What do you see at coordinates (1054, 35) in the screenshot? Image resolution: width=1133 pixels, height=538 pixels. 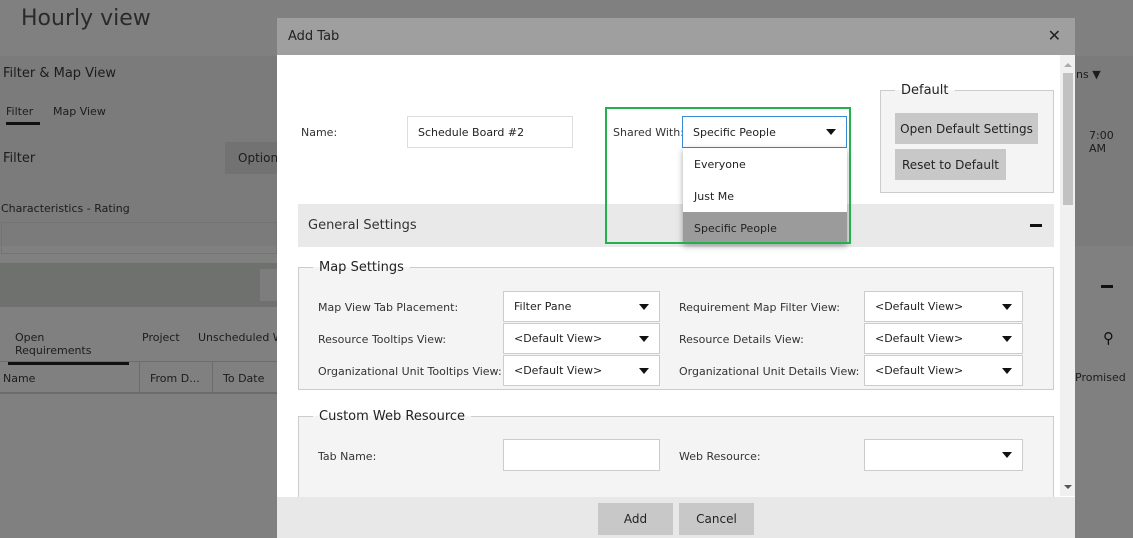 I see `close-icon: ✕` at bounding box center [1054, 35].